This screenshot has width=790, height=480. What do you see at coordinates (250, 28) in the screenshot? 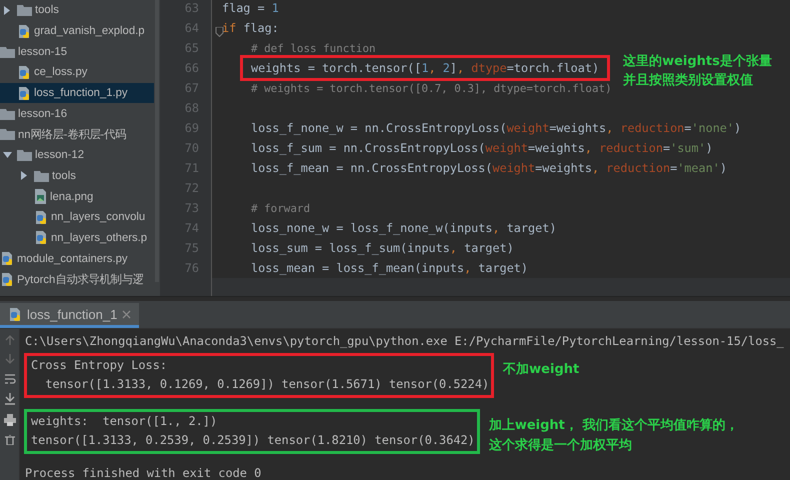
I see `code-line: if flag:` at bounding box center [250, 28].